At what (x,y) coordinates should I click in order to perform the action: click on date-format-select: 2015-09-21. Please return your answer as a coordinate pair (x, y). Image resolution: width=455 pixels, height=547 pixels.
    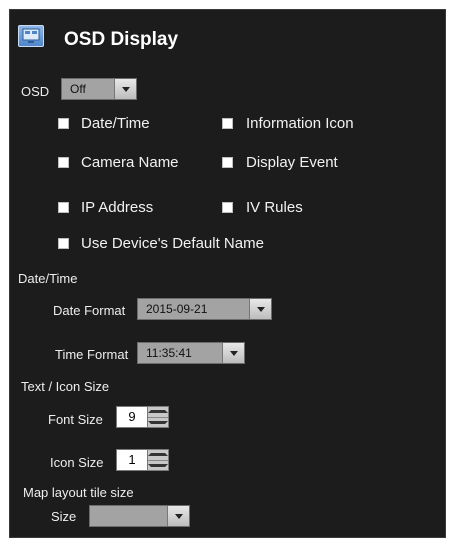
    Looking at the image, I should click on (204, 309).